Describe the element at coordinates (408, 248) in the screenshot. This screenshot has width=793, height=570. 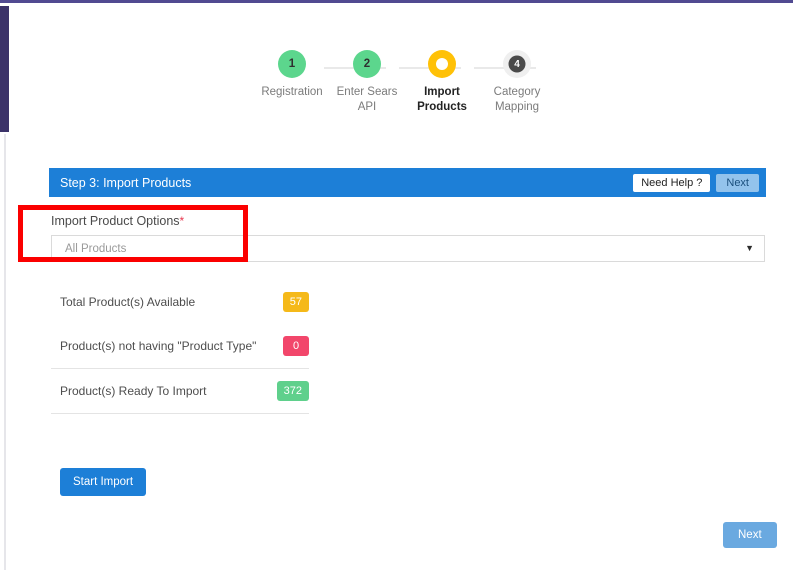
I see `import-product-options-select: All Products ▼` at that location.